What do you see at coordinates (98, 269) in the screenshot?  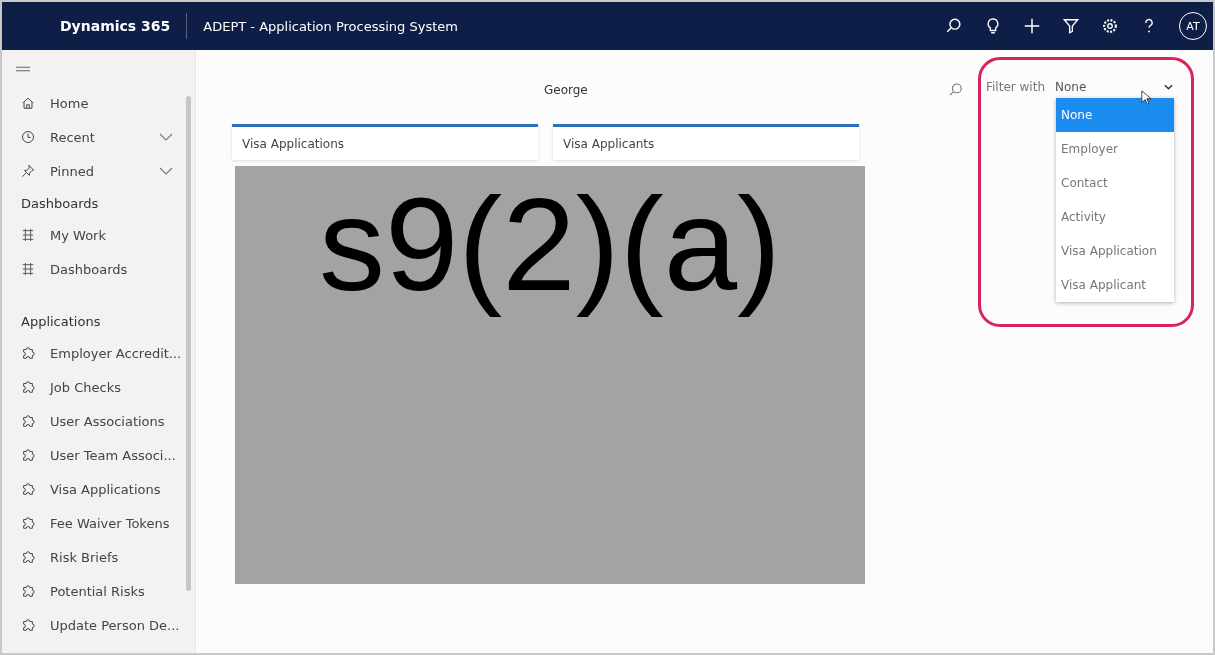 I see `sidebar-item: Dashboards` at bounding box center [98, 269].